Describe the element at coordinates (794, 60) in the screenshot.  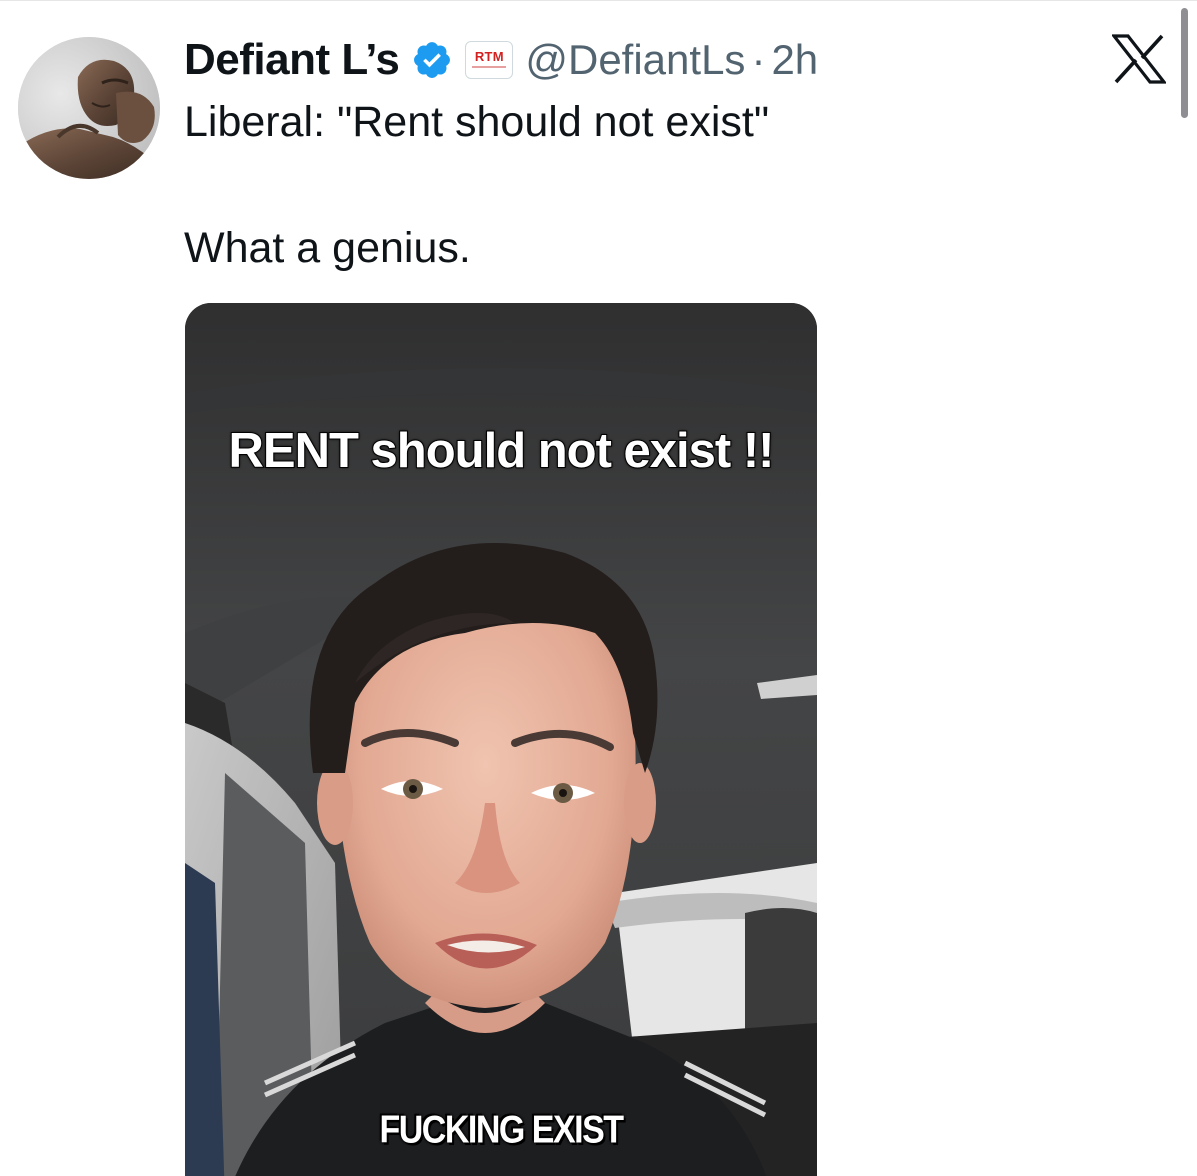
I see `post-time: 2h` at that location.